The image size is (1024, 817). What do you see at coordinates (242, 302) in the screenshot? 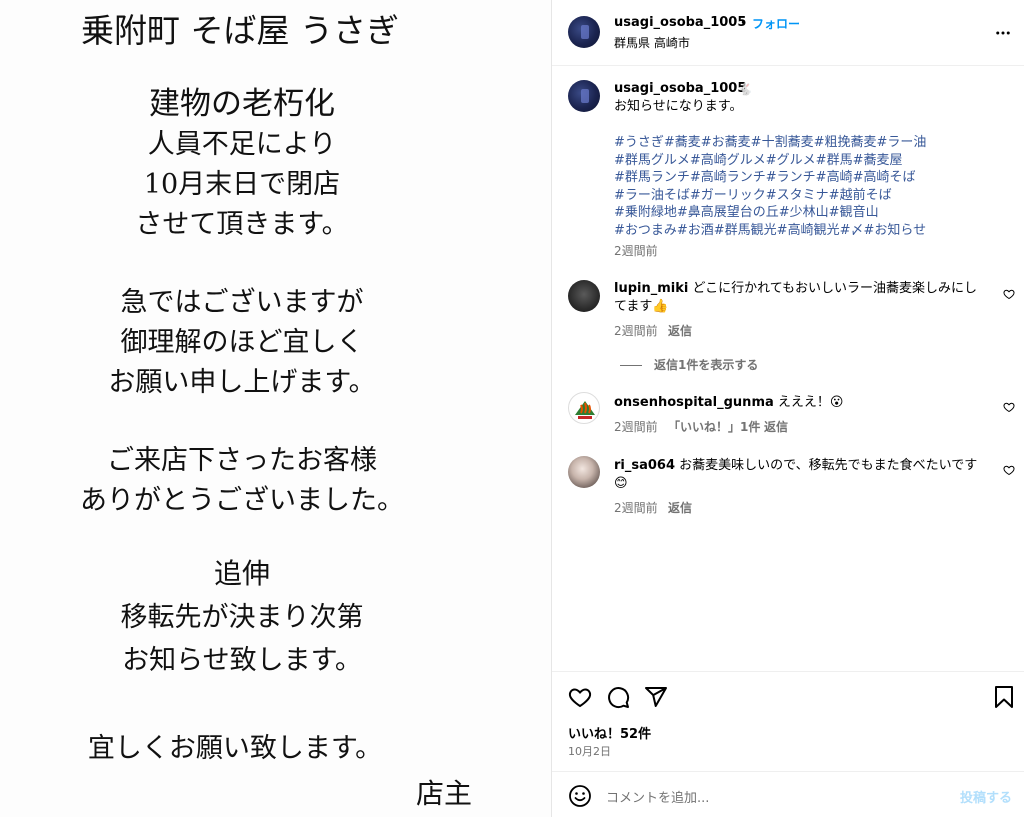
I see `notice-line: 急ではございますが` at bounding box center [242, 302].